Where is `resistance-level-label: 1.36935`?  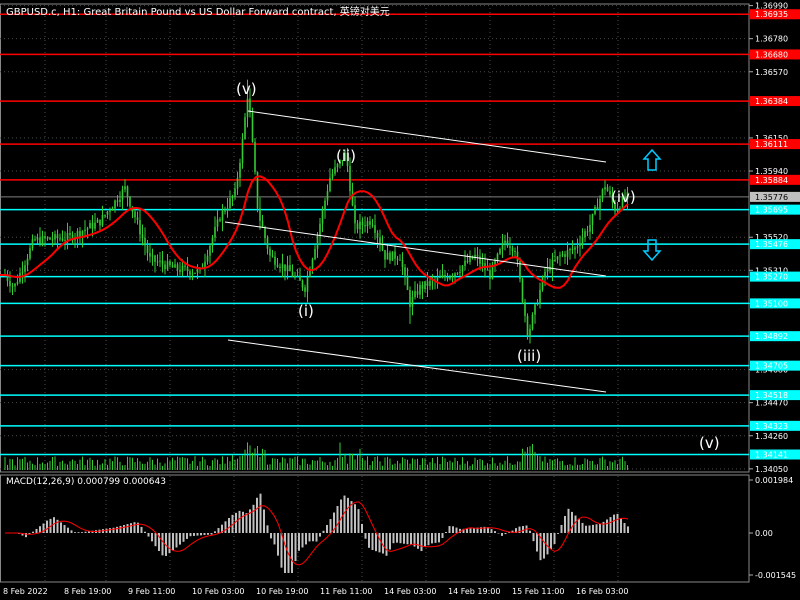 resistance-level-label: 1.36935 is located at coordinates (771, 14).